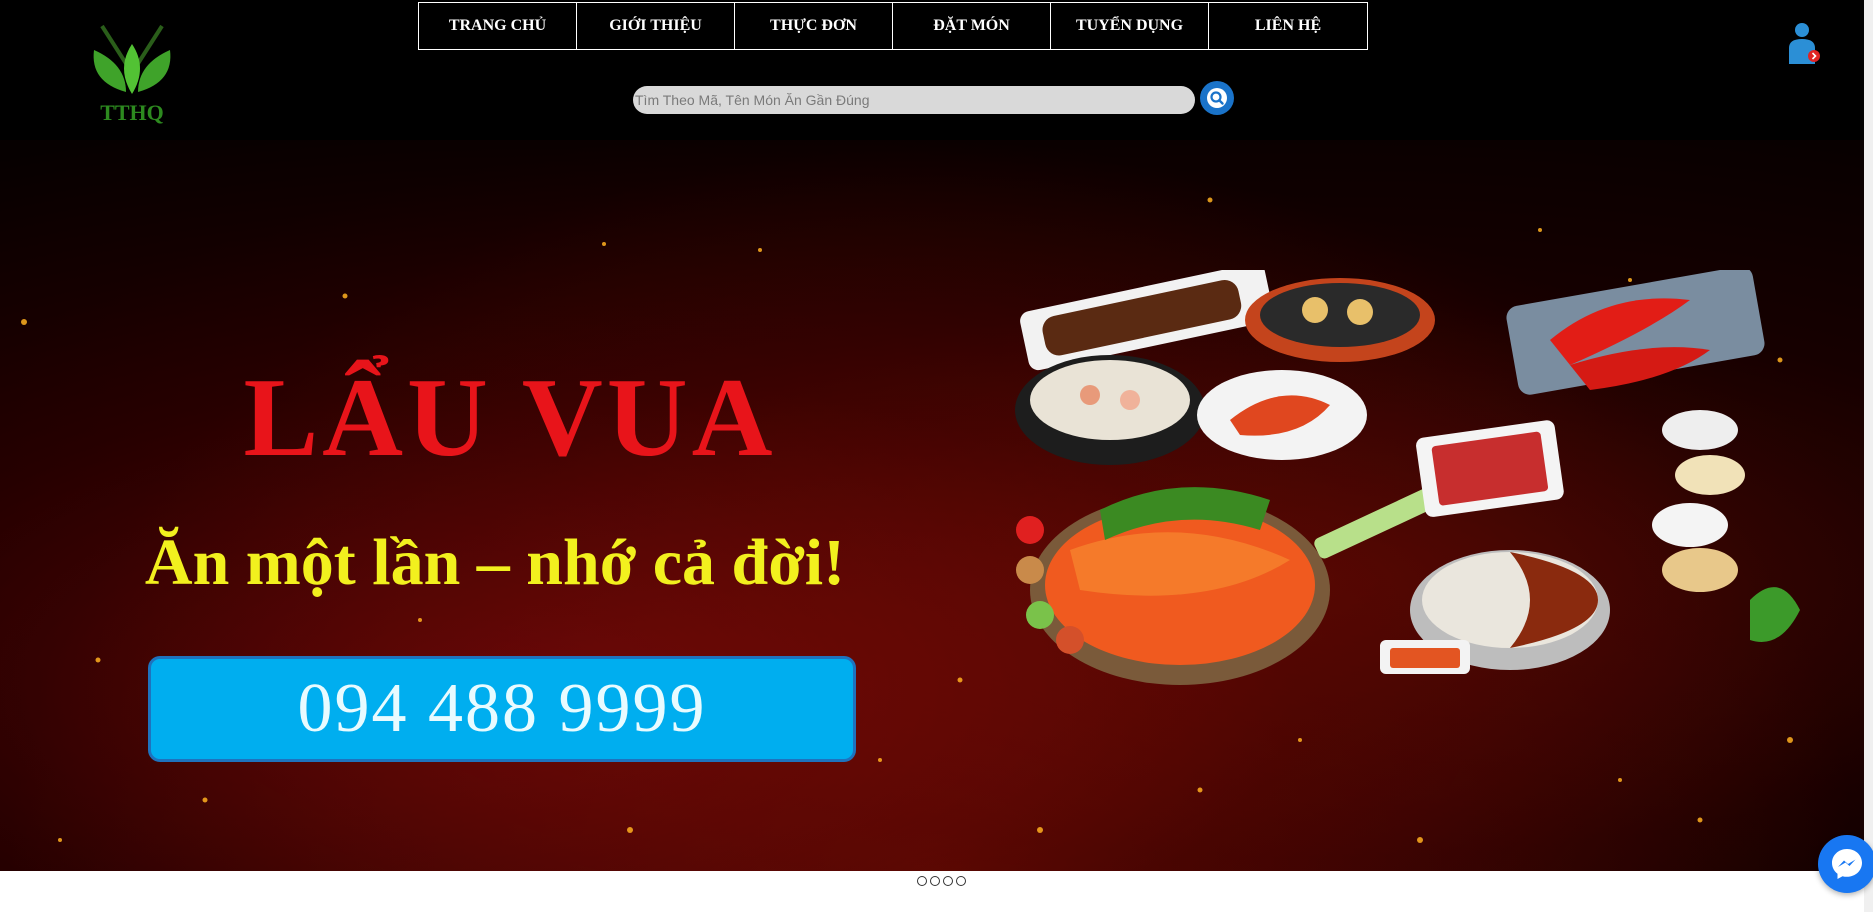 This screenshot has width=1873, height=912. Describe the element at coordinates (656, 26) in the screenshot. I see `nav-item-about: GIỚI THIỆU` at that location.